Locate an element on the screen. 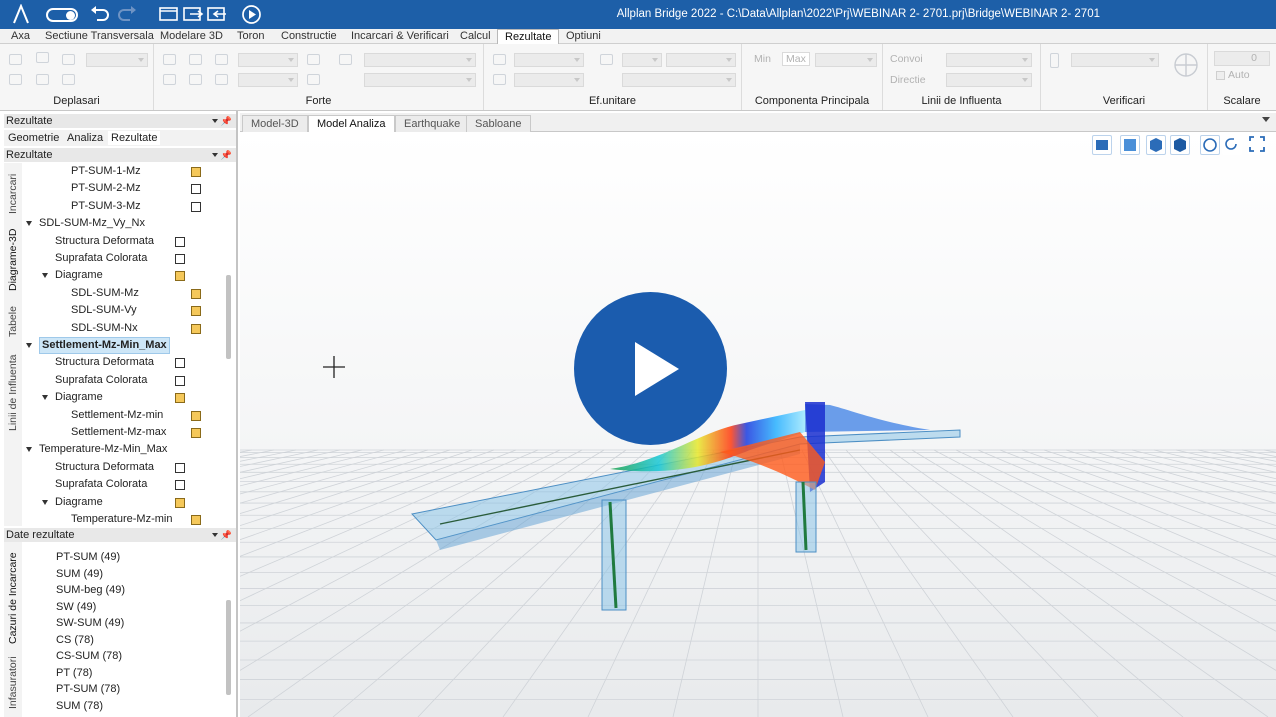 The width and height of the screenshot is (1276, 717). tree-pin-icon: 📌 is located at coordinates (226, 155).